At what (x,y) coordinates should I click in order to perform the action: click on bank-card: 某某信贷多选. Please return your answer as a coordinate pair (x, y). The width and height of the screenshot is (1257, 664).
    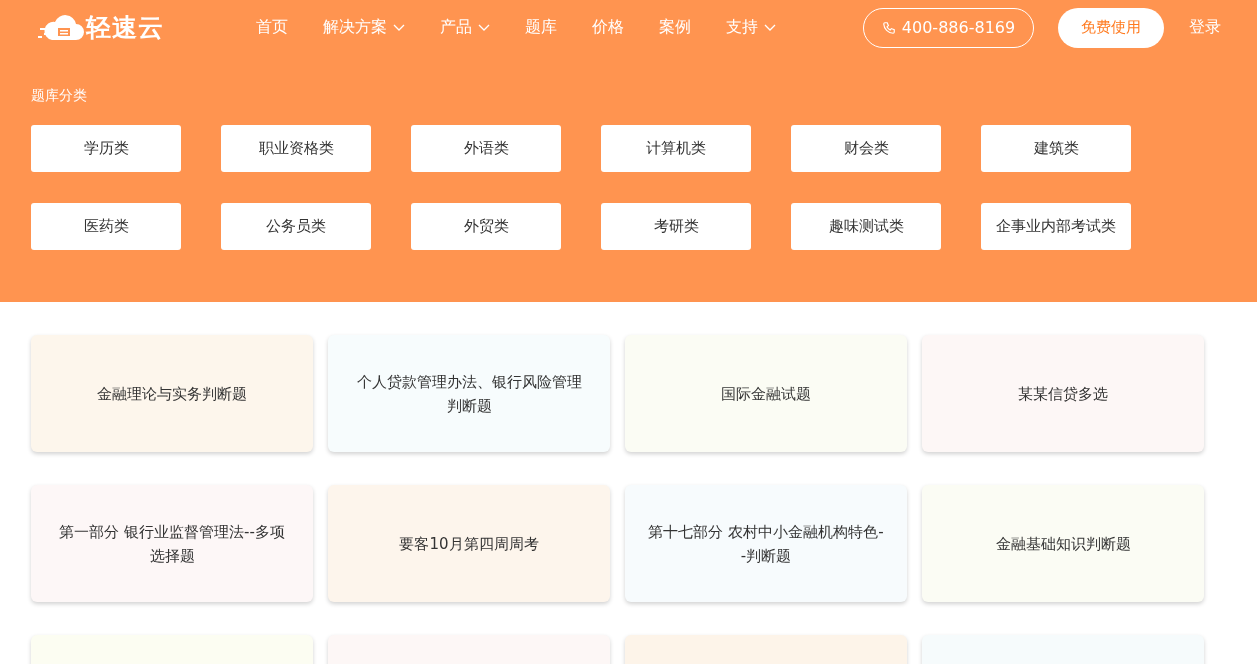
    Looking at the image, I should click on (1063, 393).